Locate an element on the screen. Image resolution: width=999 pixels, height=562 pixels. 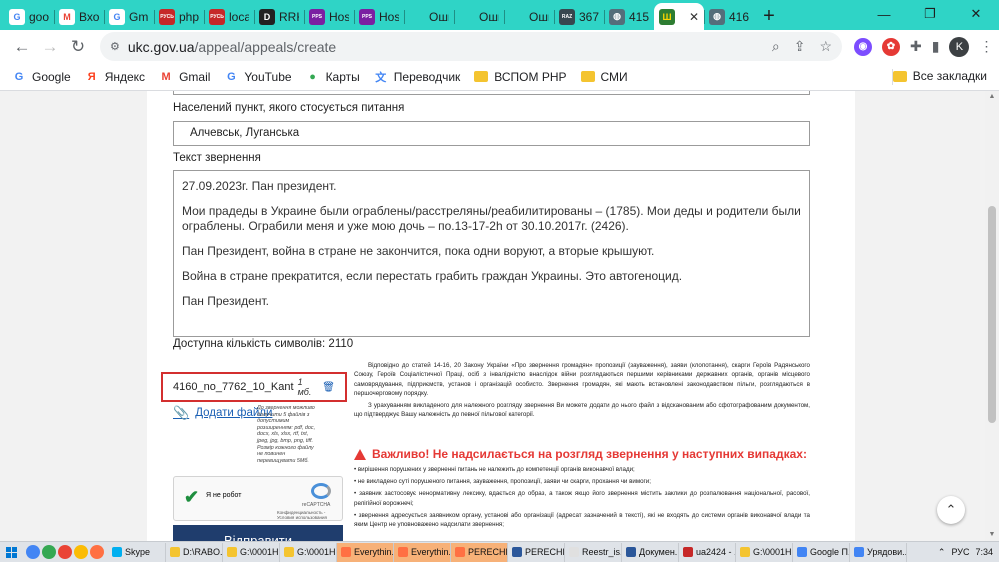
forward-icon: → is located at coordinates (50, 47).